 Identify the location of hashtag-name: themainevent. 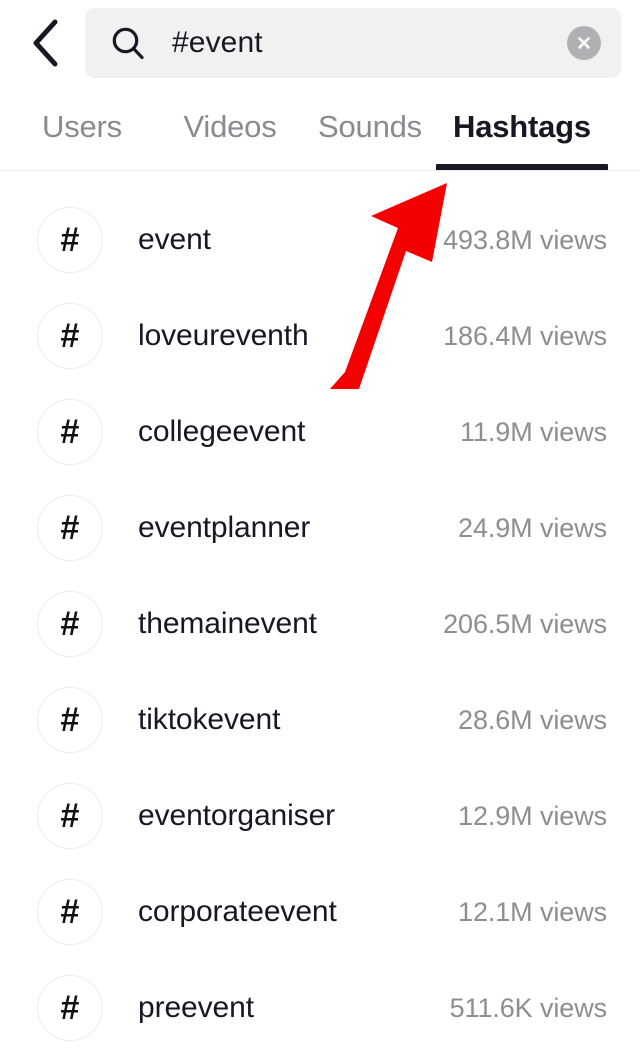
(227, 623).